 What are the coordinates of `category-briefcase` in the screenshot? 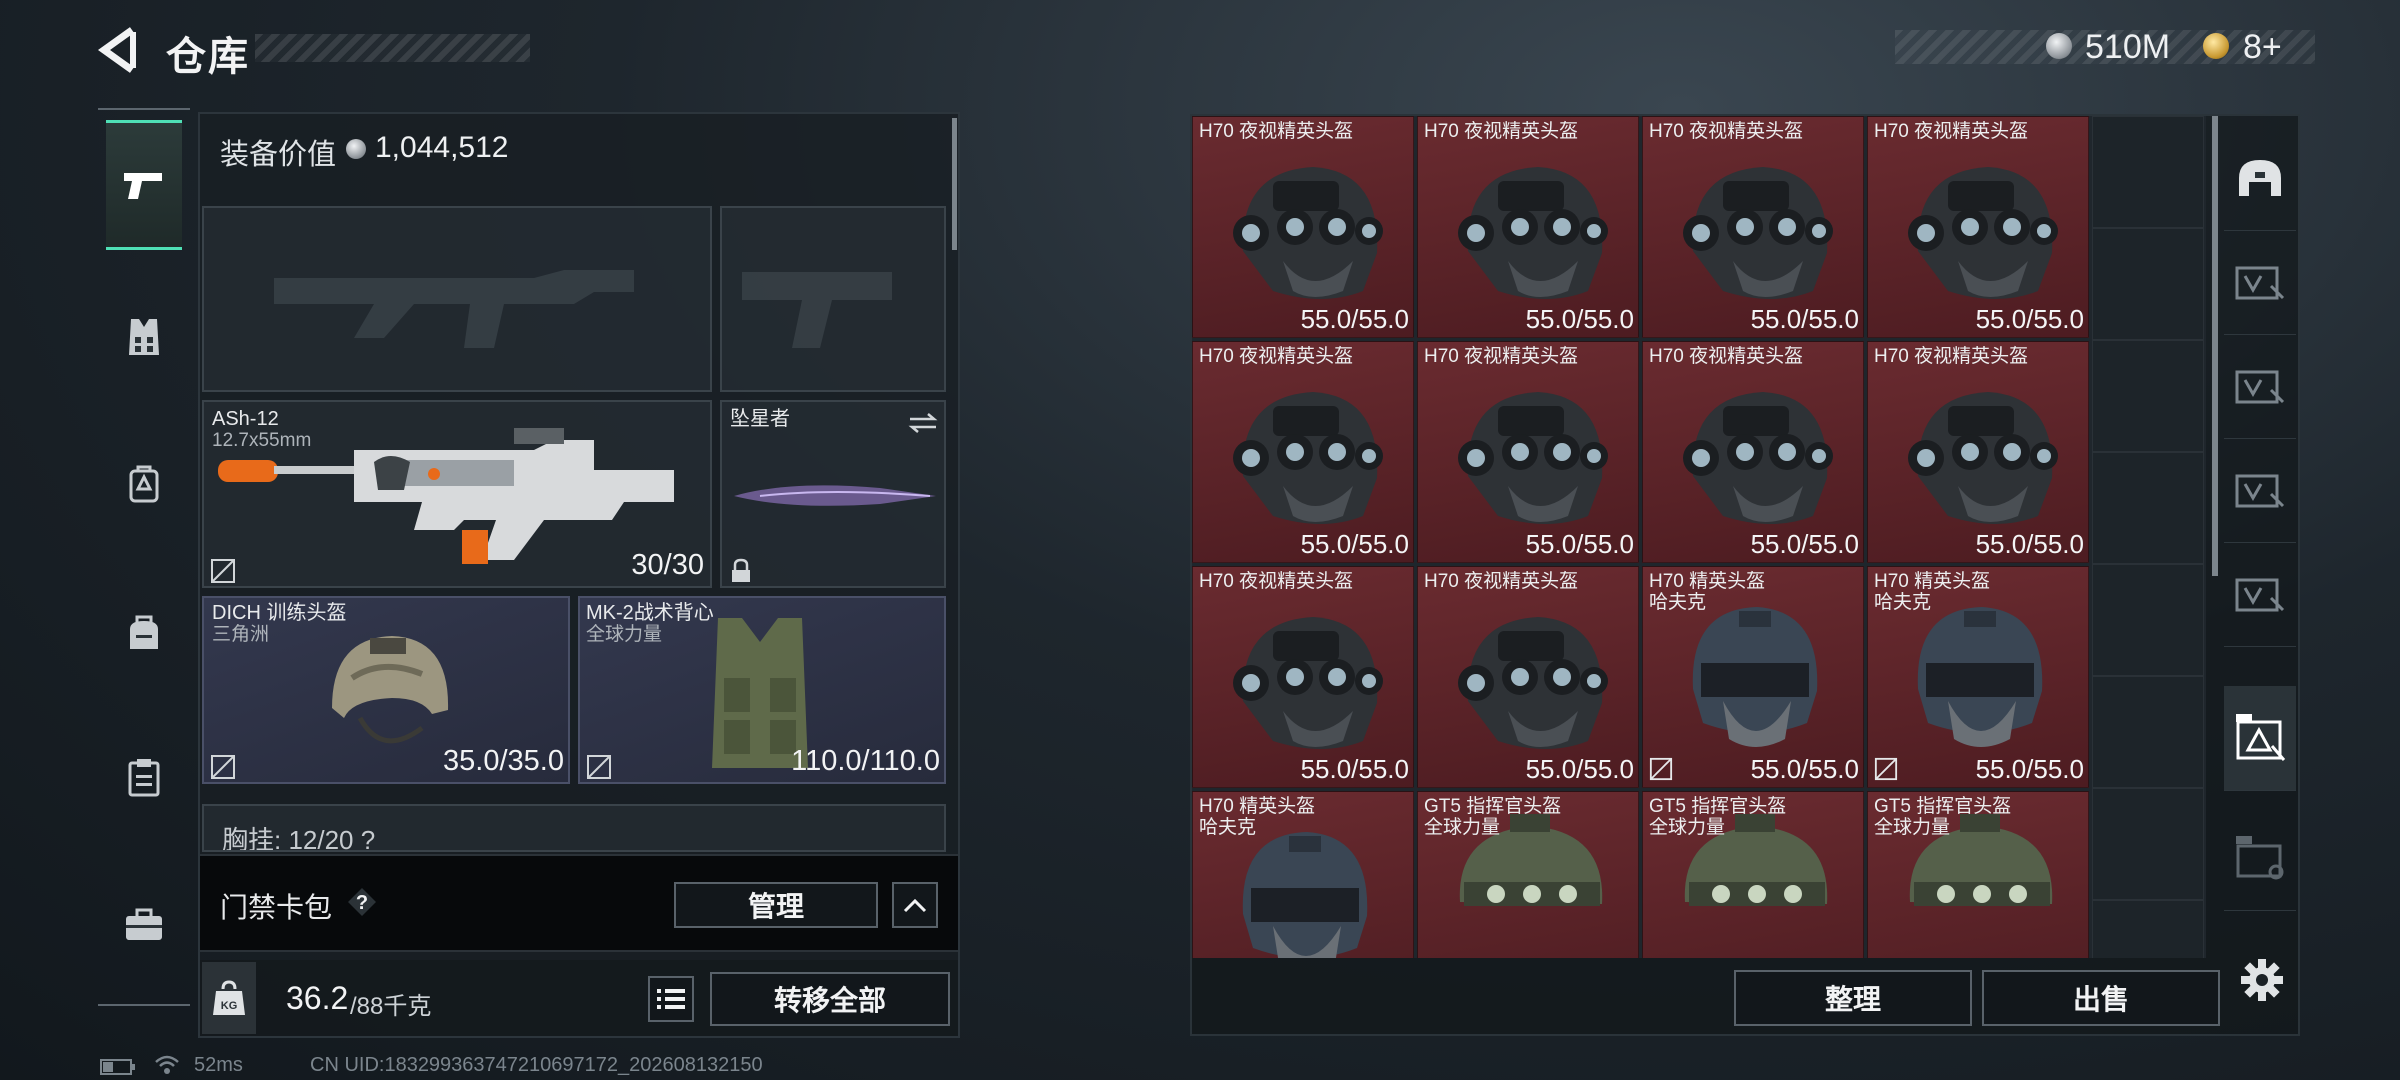 It's located at (144, 925).